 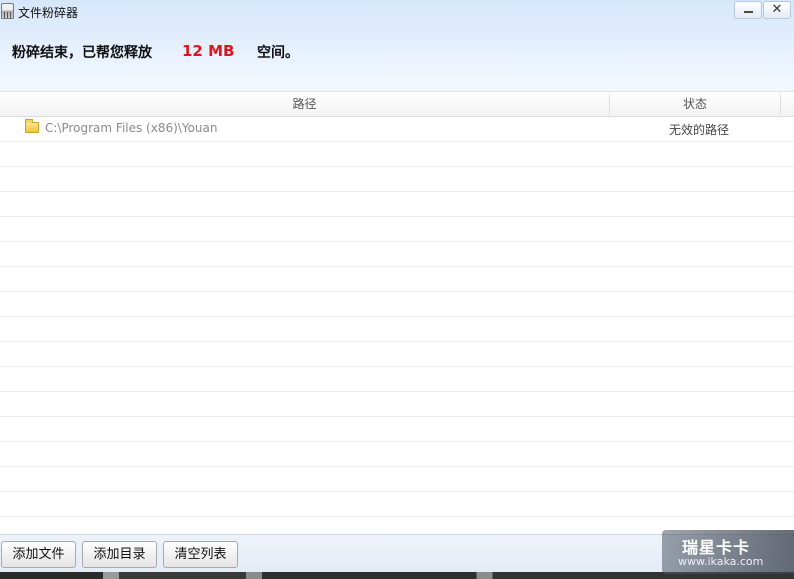 What do you see at coordinates (278, 53) in the screenshot?
I see `banner-suffix: 空间。` at bounding box center [278, 53].